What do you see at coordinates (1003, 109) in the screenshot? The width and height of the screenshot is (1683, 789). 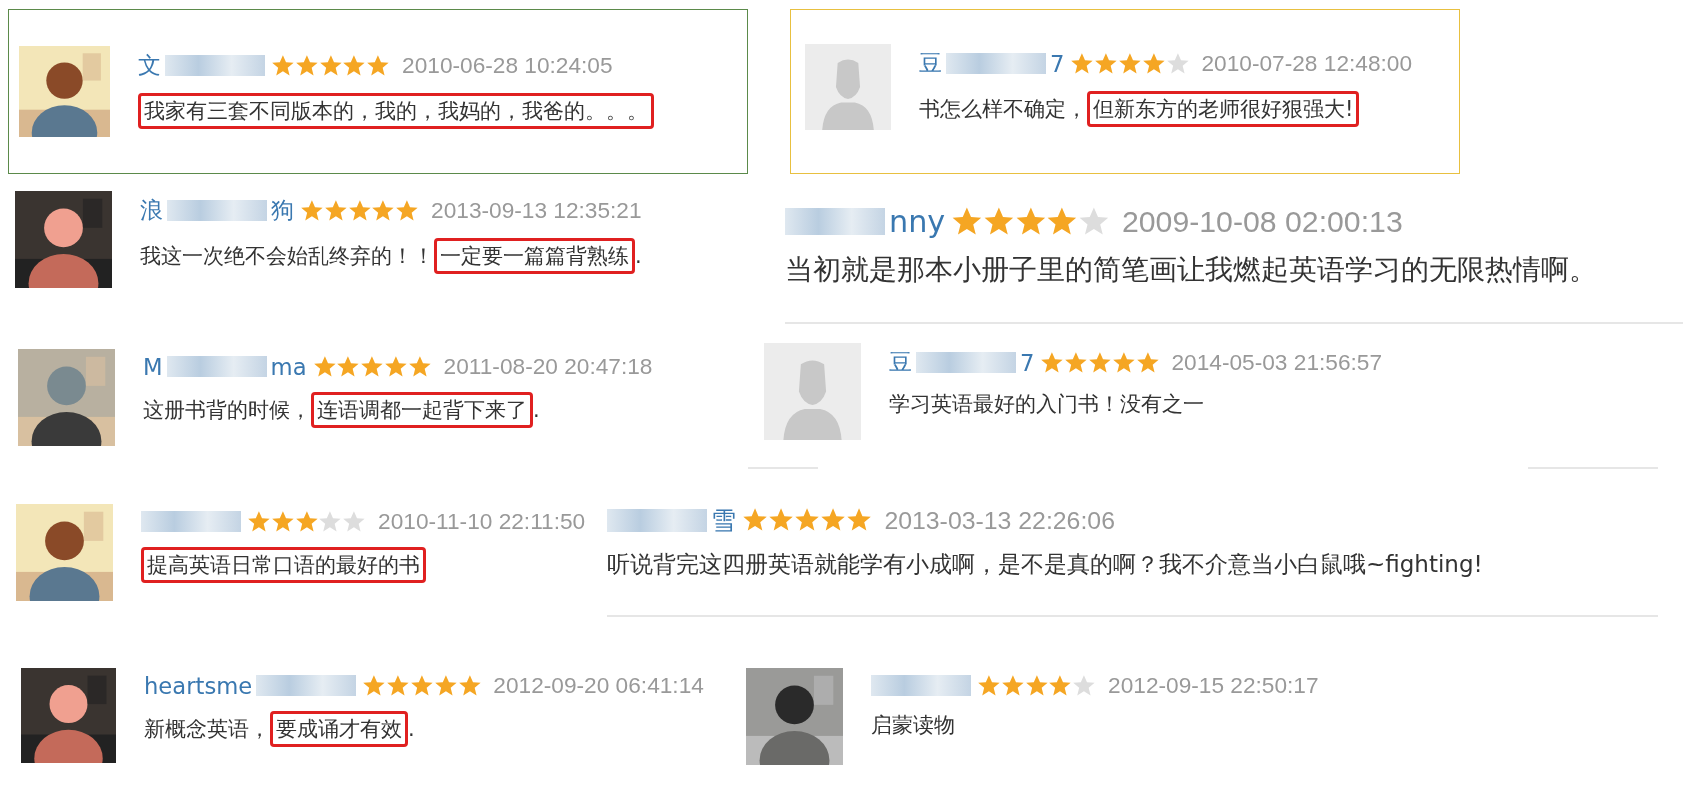 I see `review-text: 书怎么样不确定，` at bounding box center [1003, 109].